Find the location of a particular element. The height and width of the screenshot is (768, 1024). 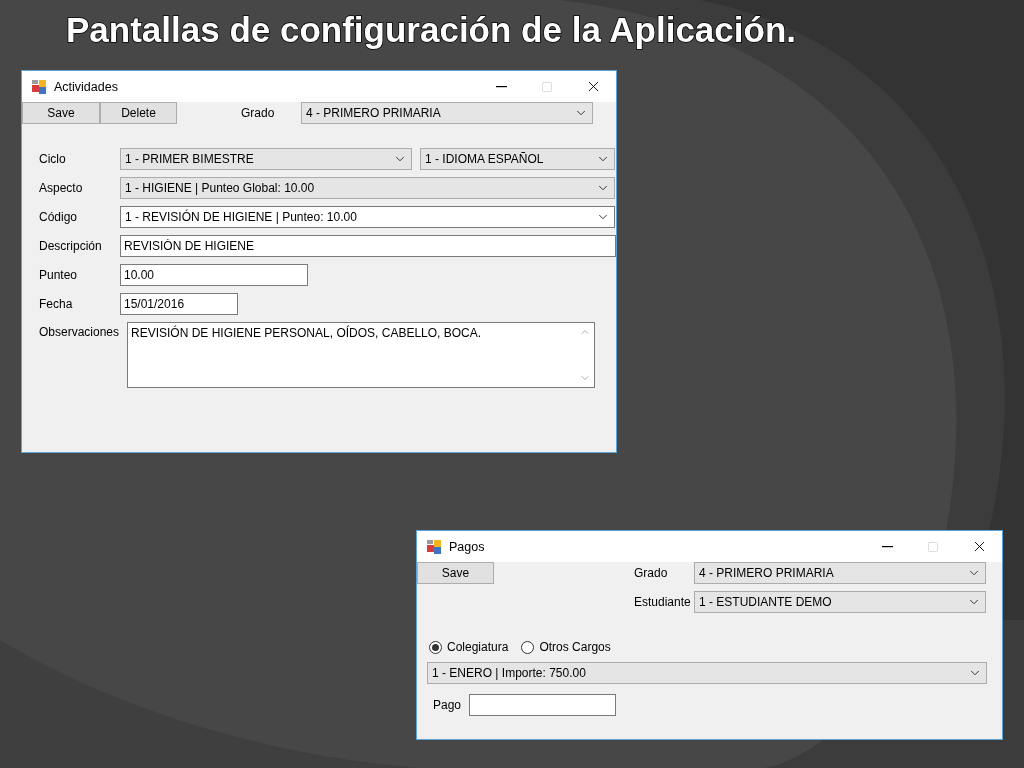

text-field is located at coordinates (542, 705).